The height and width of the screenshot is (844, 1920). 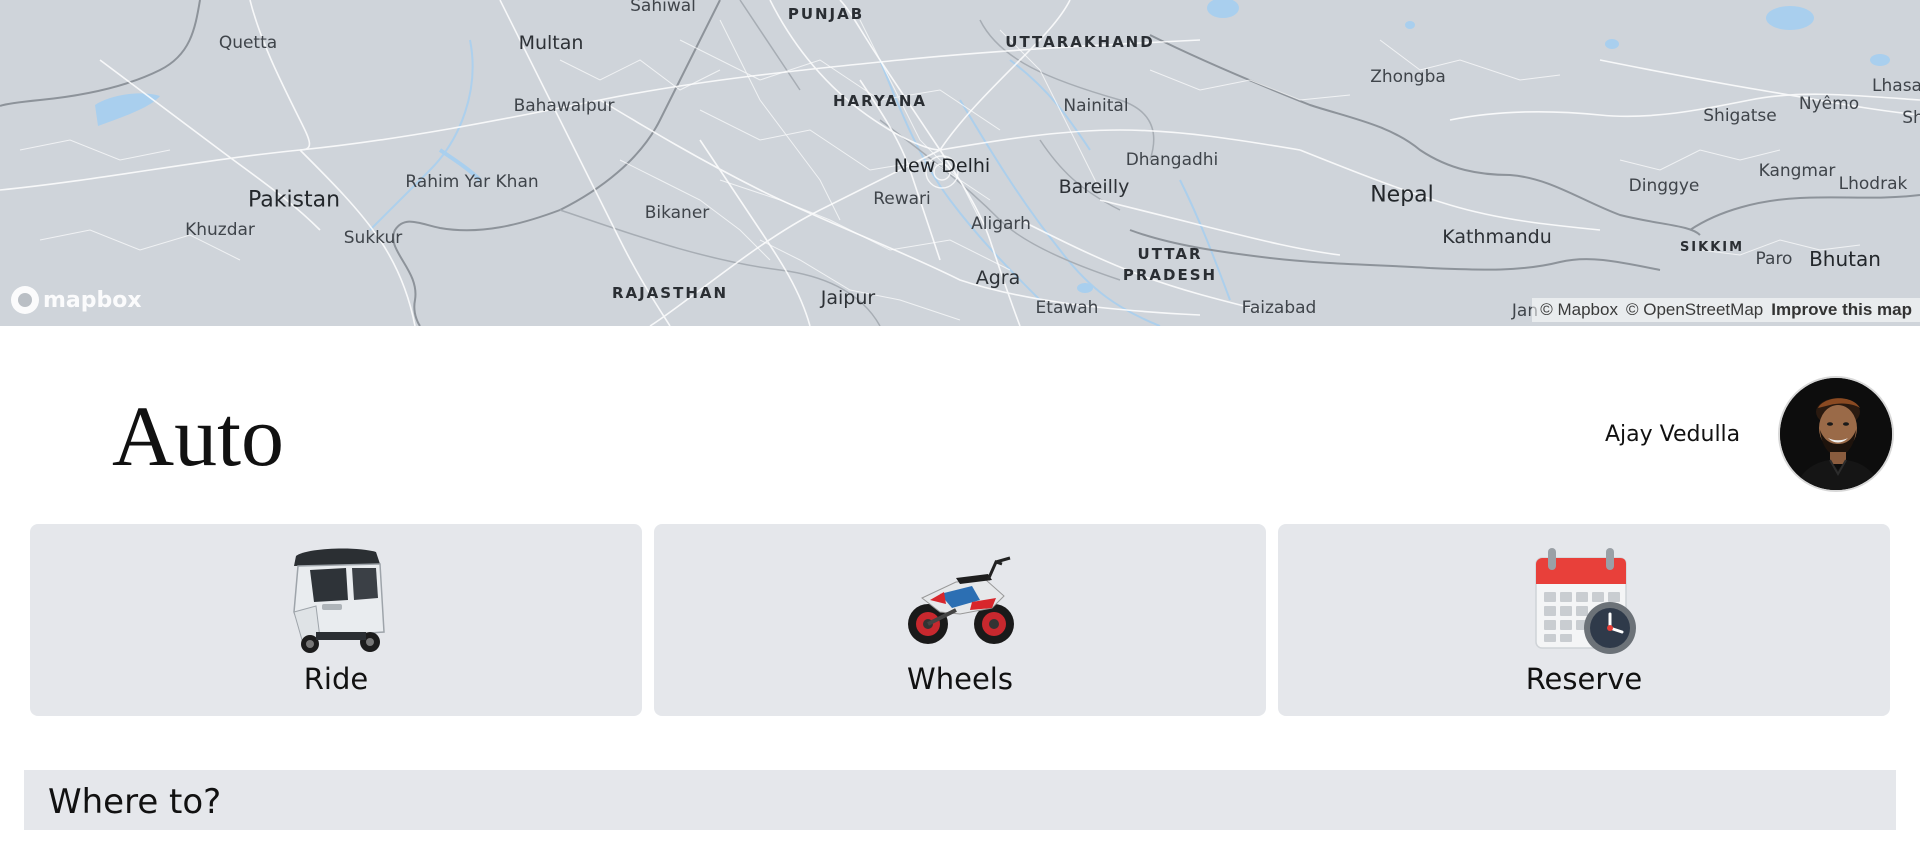 What do you see at coordinates (1402, 195) in the screenshot?
I see `map-label-nepal: Nepal` at bounding box center [1402, 195].